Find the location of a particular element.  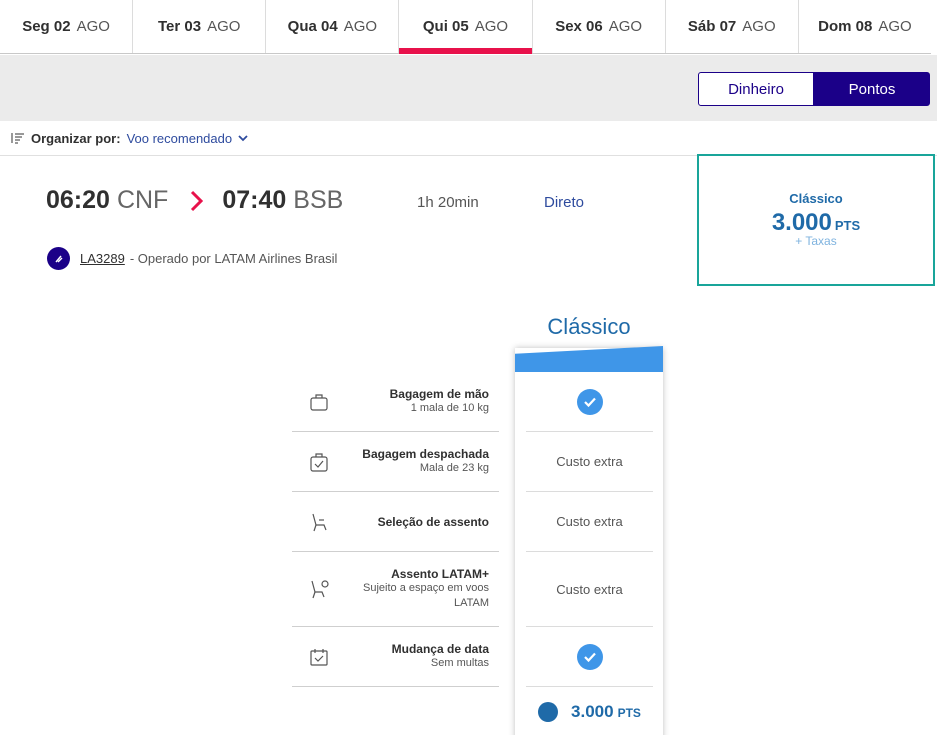

calendar-icon is located at coordinates (319, 657).